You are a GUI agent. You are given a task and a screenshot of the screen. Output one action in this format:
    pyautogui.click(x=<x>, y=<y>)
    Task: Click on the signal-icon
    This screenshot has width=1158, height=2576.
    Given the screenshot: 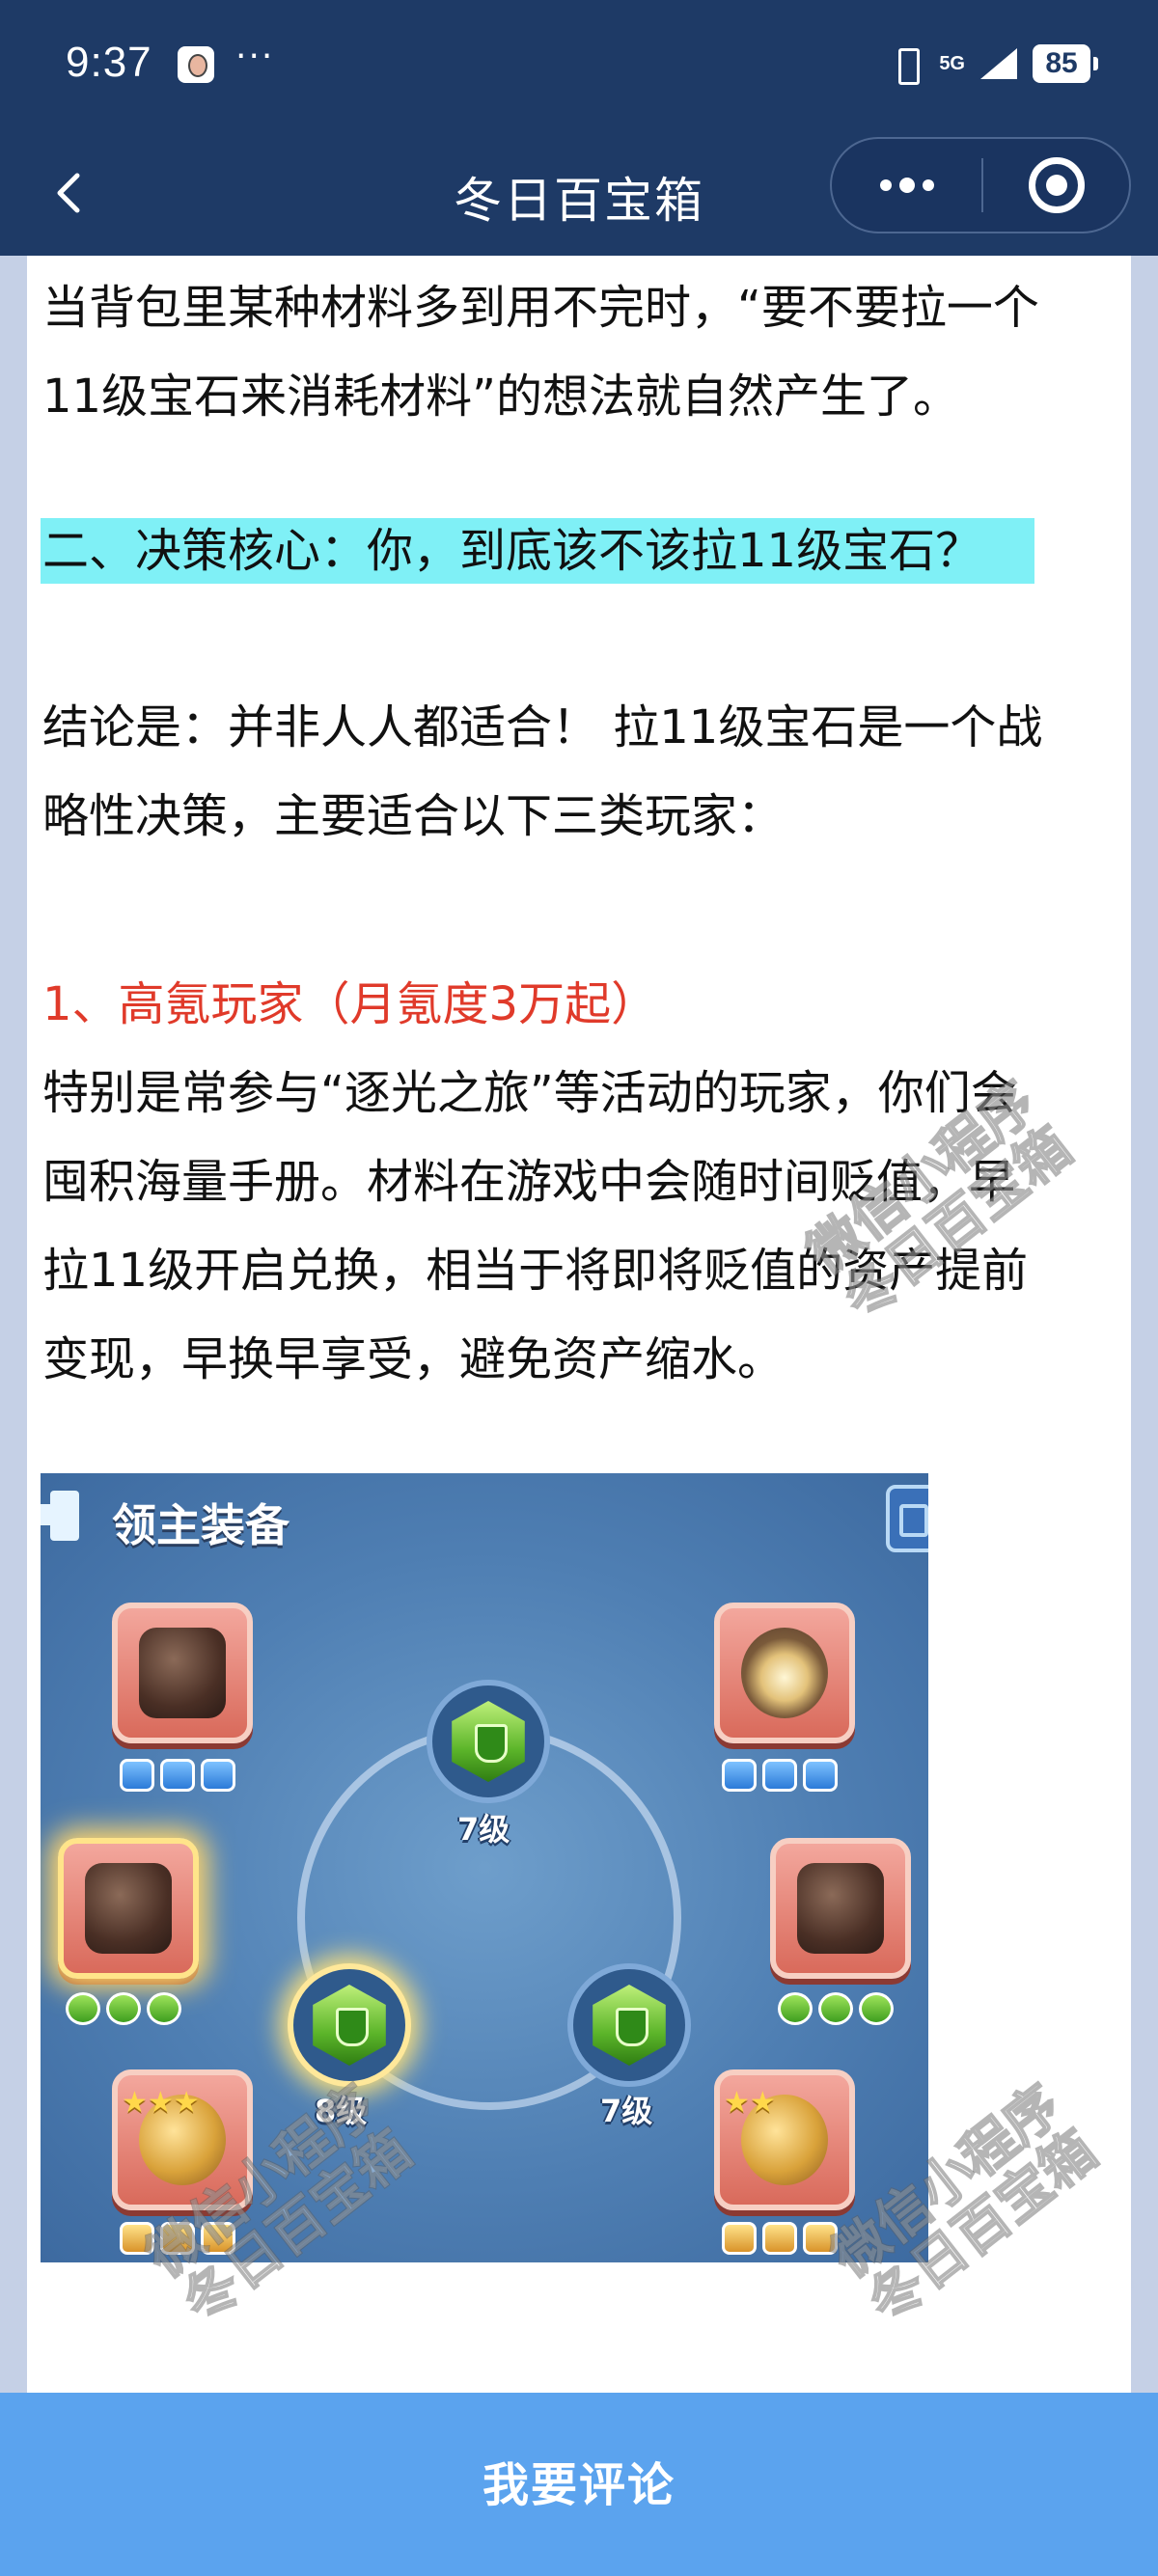 What is the action you would take?
    pyautogui.click(x=998, y=64)
    